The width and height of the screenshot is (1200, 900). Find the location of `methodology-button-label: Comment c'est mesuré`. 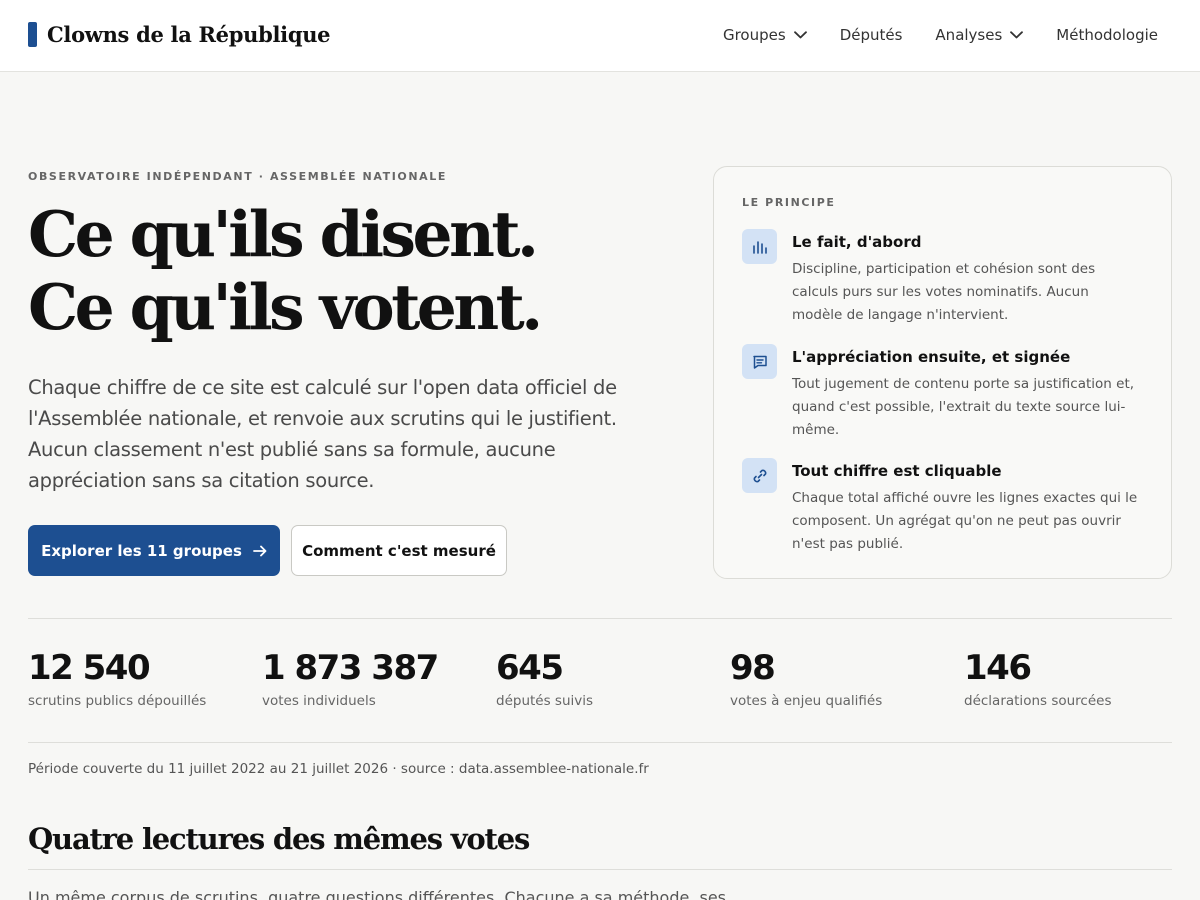

methodology-button-label: Comment c'est mesuré is located at coordinates (399, 550).